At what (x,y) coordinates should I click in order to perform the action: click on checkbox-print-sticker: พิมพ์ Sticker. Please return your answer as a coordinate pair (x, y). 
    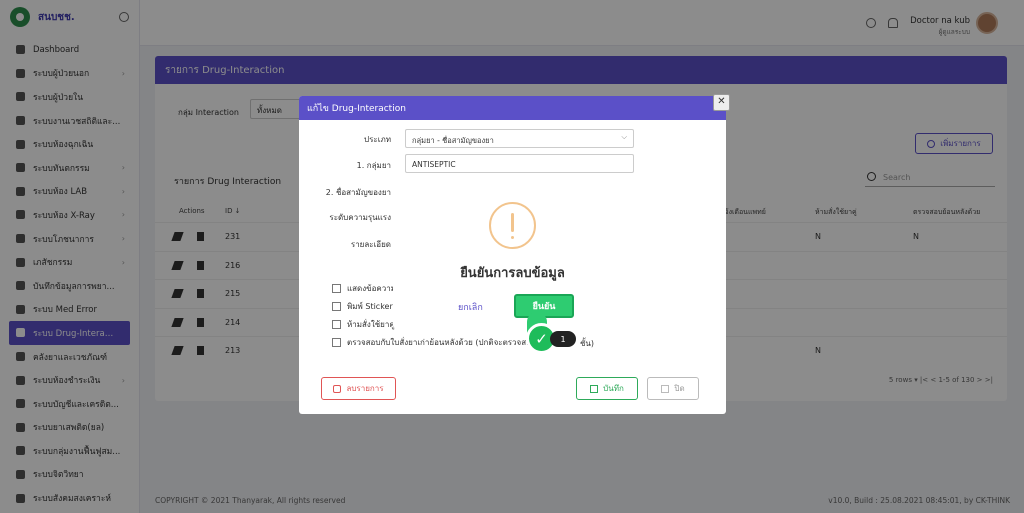
    Looking at the image, I should click on (362, 306).